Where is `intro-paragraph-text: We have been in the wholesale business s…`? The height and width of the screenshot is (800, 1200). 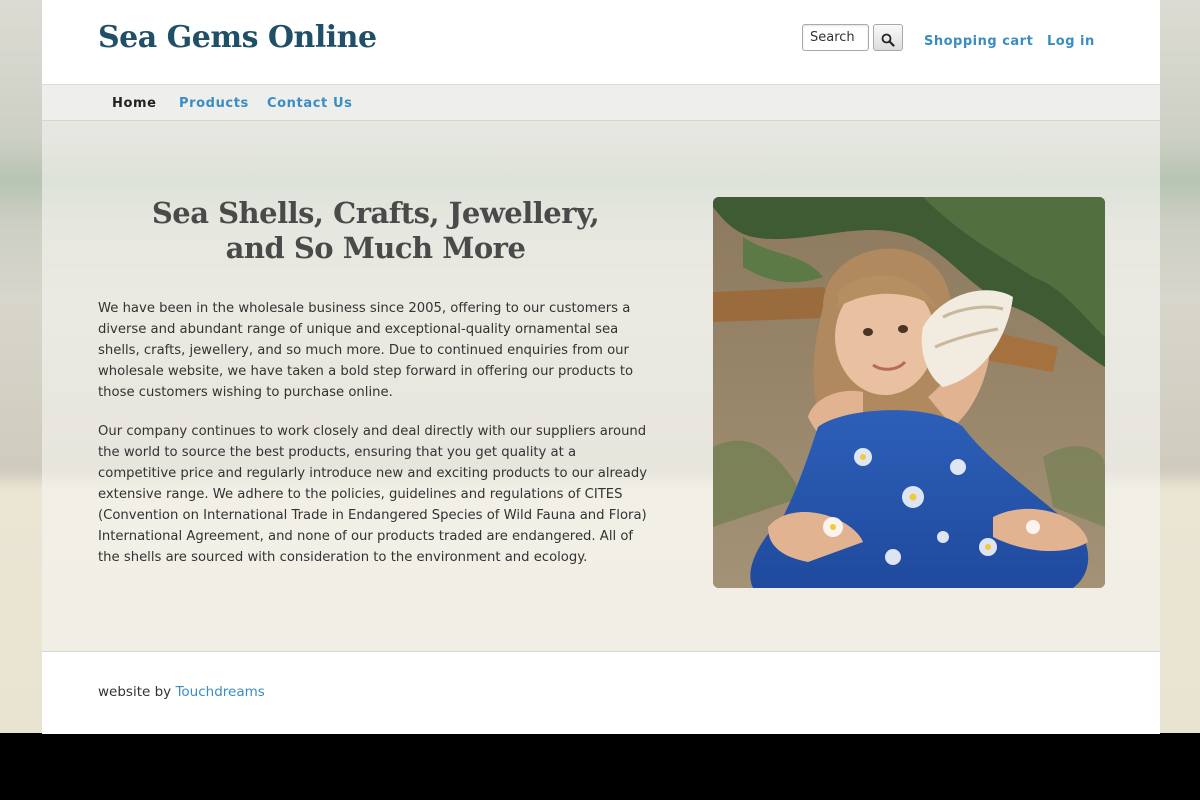
intro-paragraph-text: We have been in the wholesale business s… is located at coordinates (366, 350).